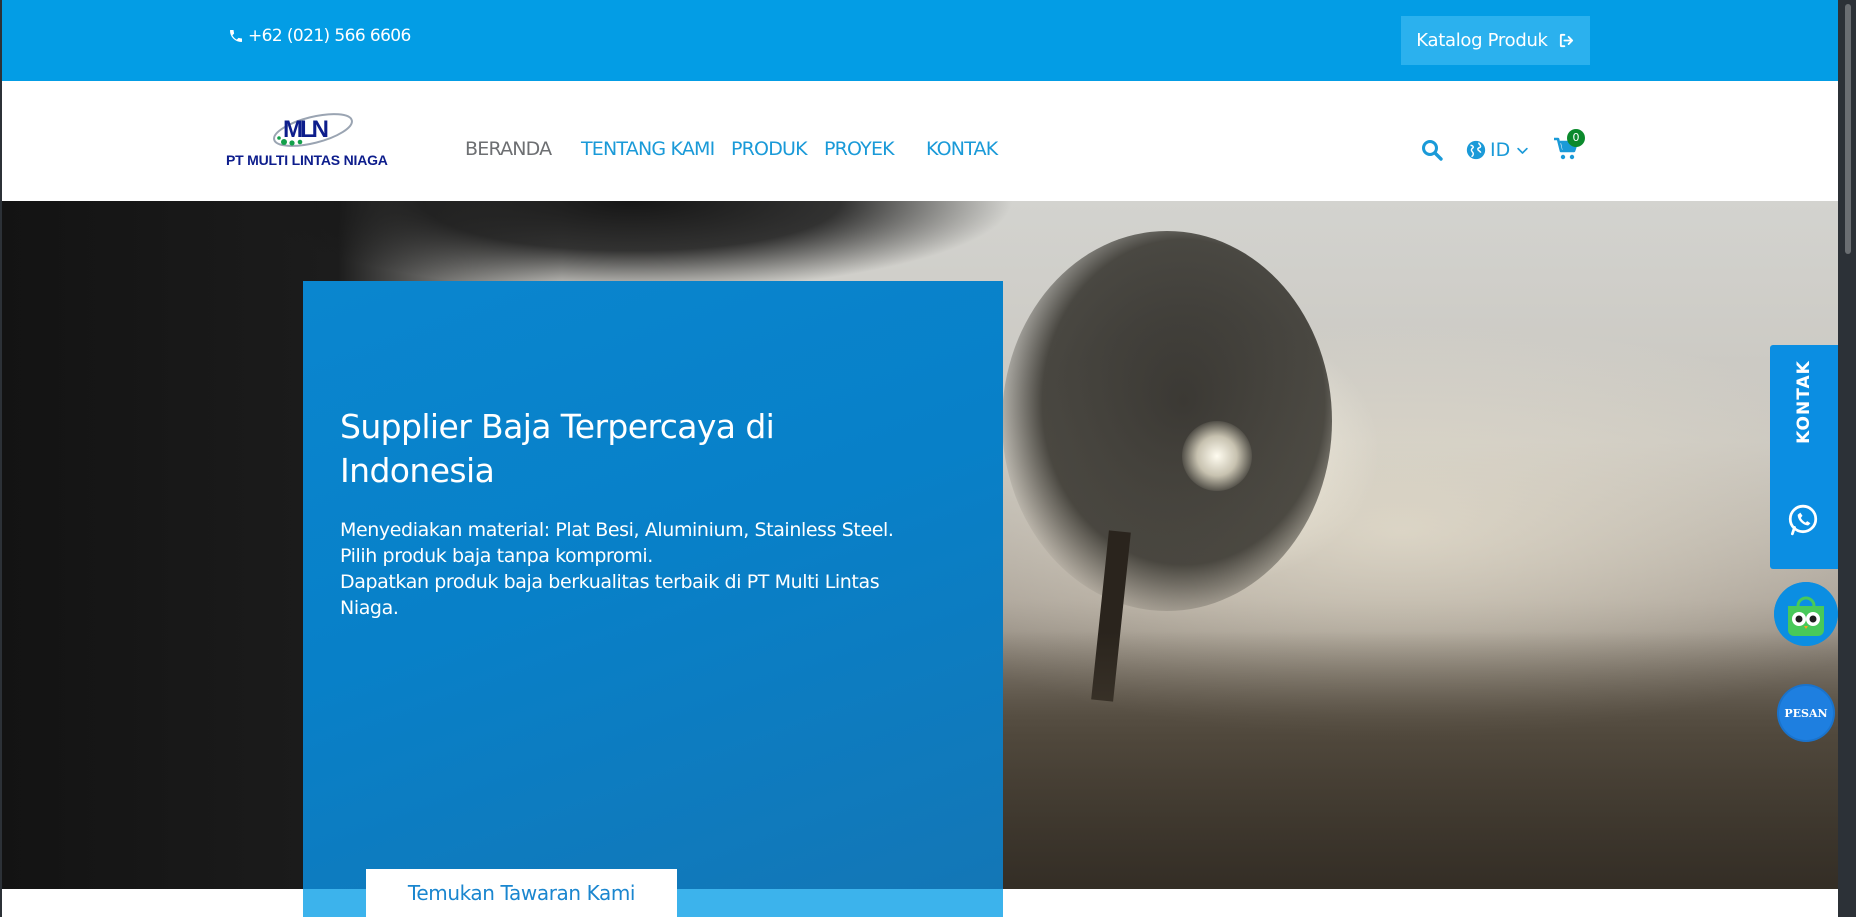  I want to click on tokopedia-button, so click(1806, 614).